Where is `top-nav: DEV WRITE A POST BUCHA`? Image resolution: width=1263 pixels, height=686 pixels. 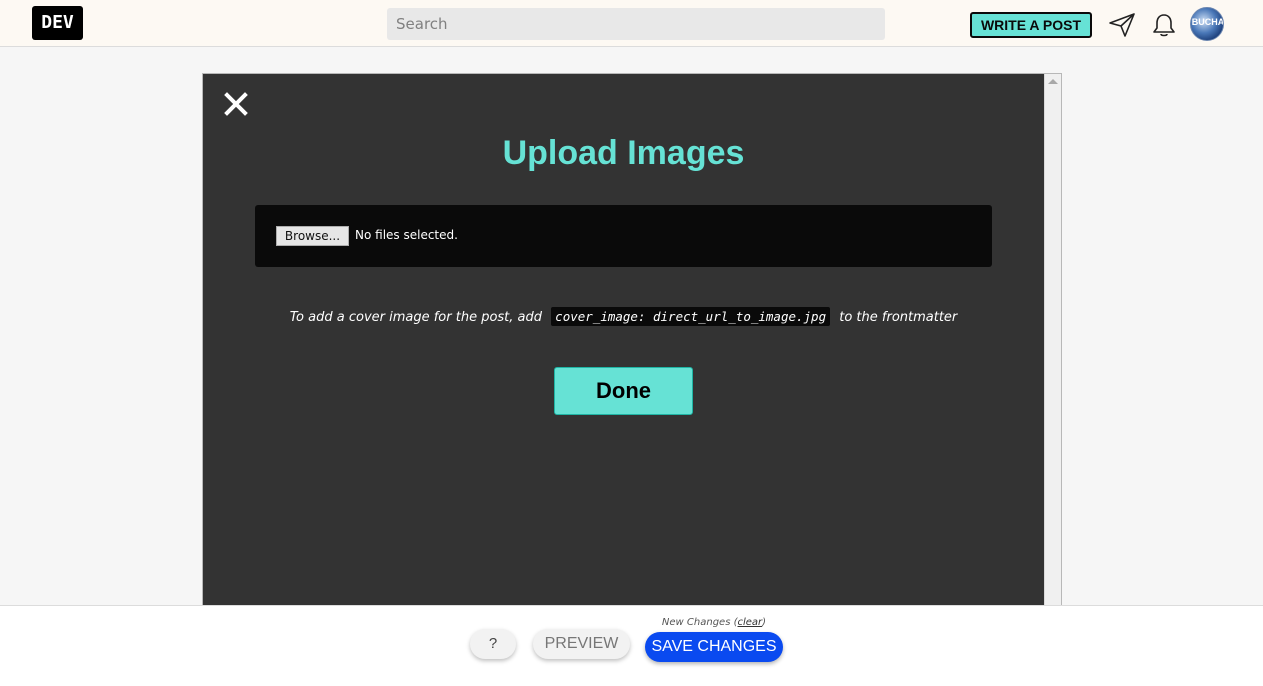 top-nav: DEV WRITE A POST BUCHA is located at coordinates (631, 23).